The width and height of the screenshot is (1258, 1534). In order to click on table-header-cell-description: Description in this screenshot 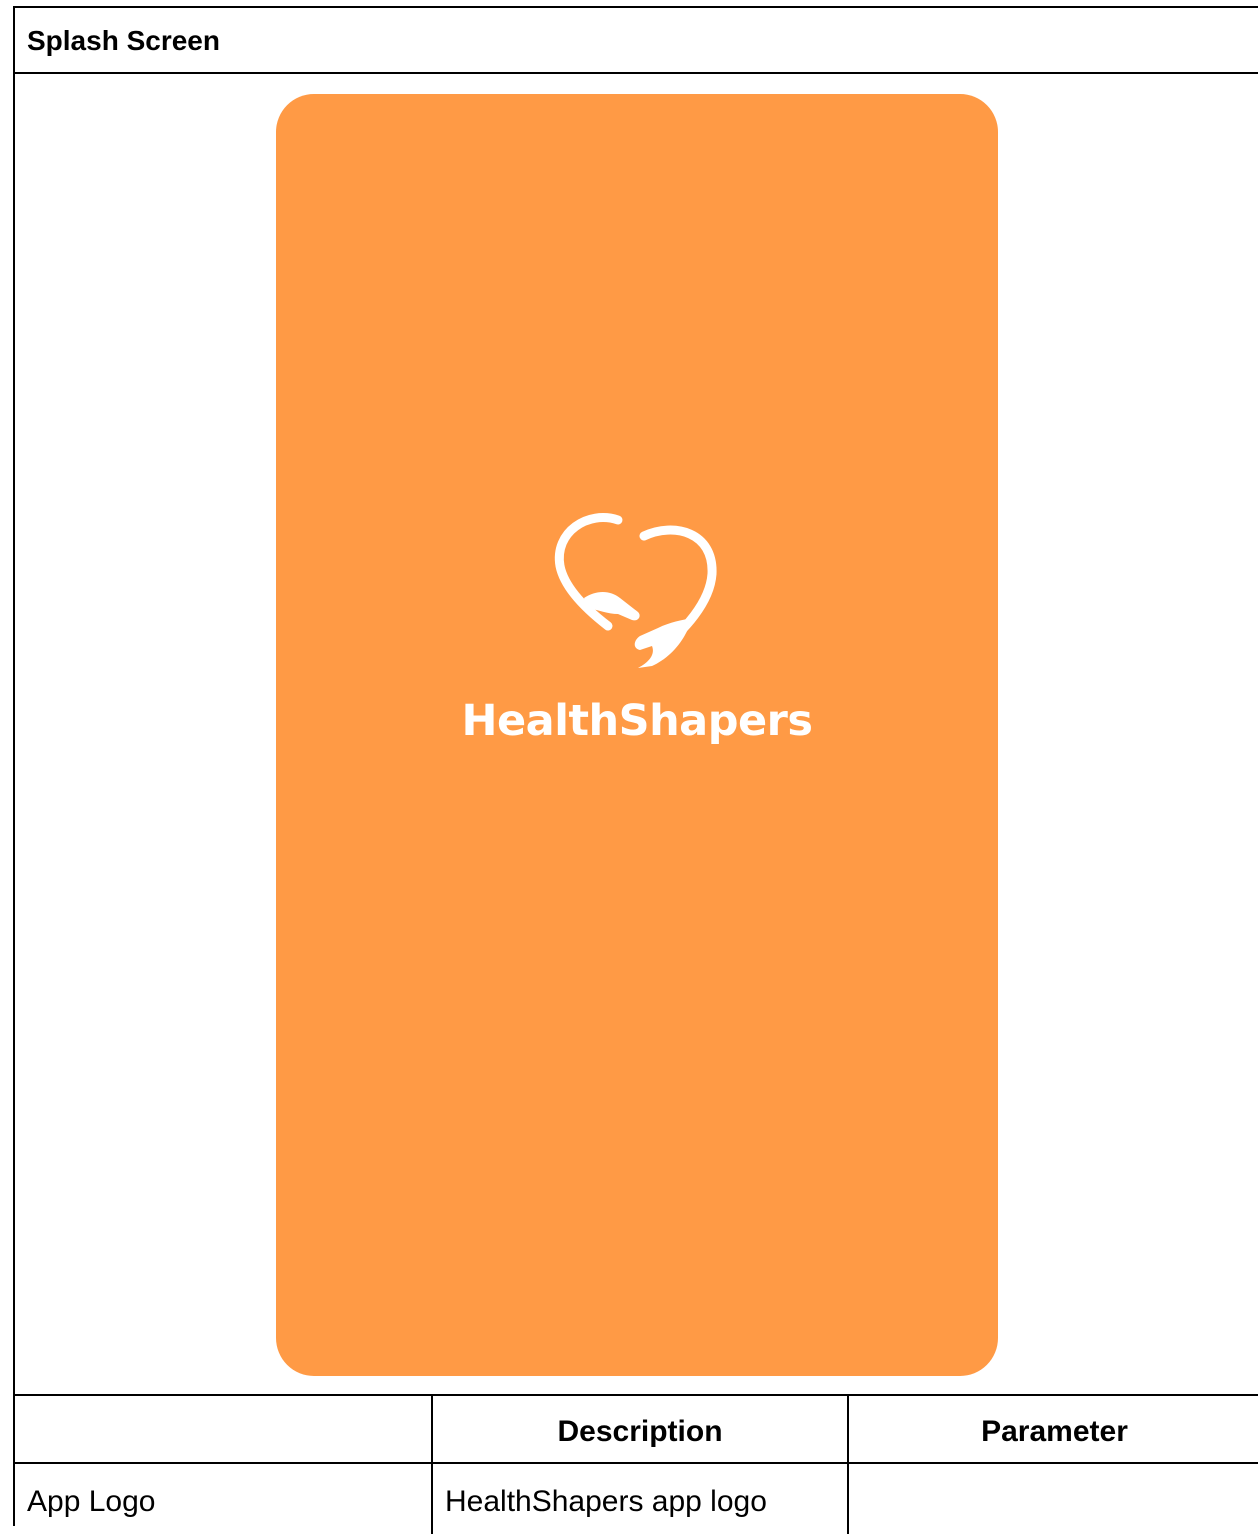, I will do `click(639, 1429)`.